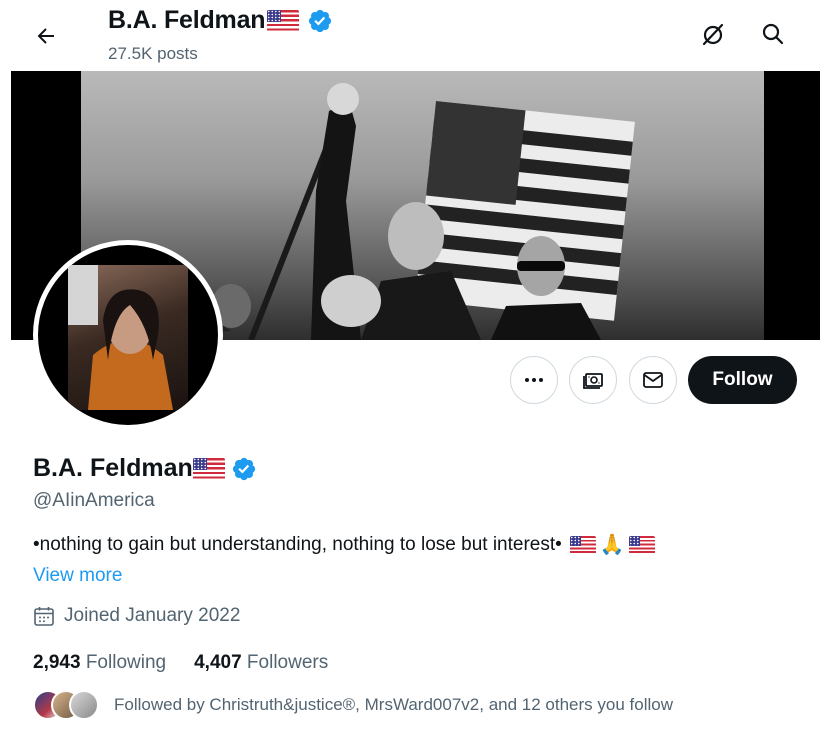 Image resolution: width=837 pixels, height=736 pixels. I want to click on joined-date: Joined January 2022, so click(136, 616).